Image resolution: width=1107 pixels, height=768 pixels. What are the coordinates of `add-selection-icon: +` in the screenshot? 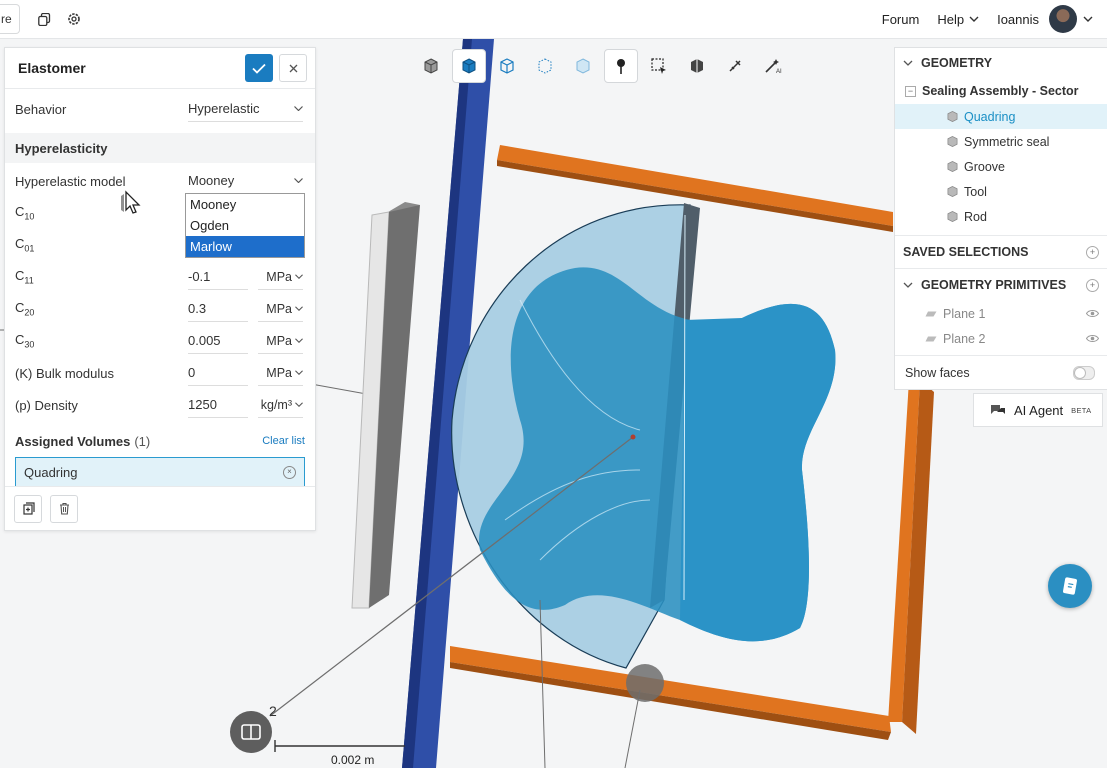 It's located at (1092, 252).